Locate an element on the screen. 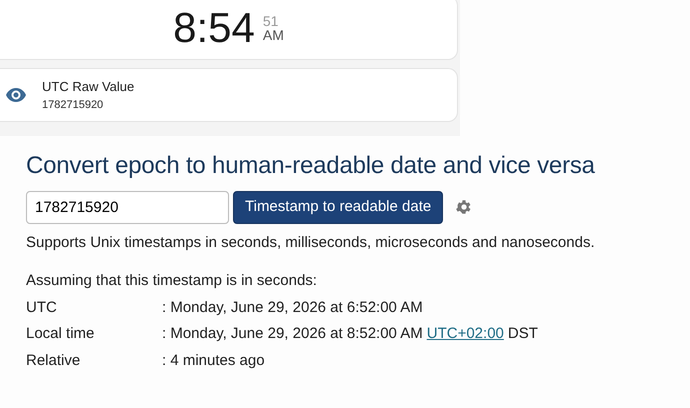 Image resolution: width=690 pixels, height=408 pixels. clock-seconds: 51 is located at coordinates (271, 21).